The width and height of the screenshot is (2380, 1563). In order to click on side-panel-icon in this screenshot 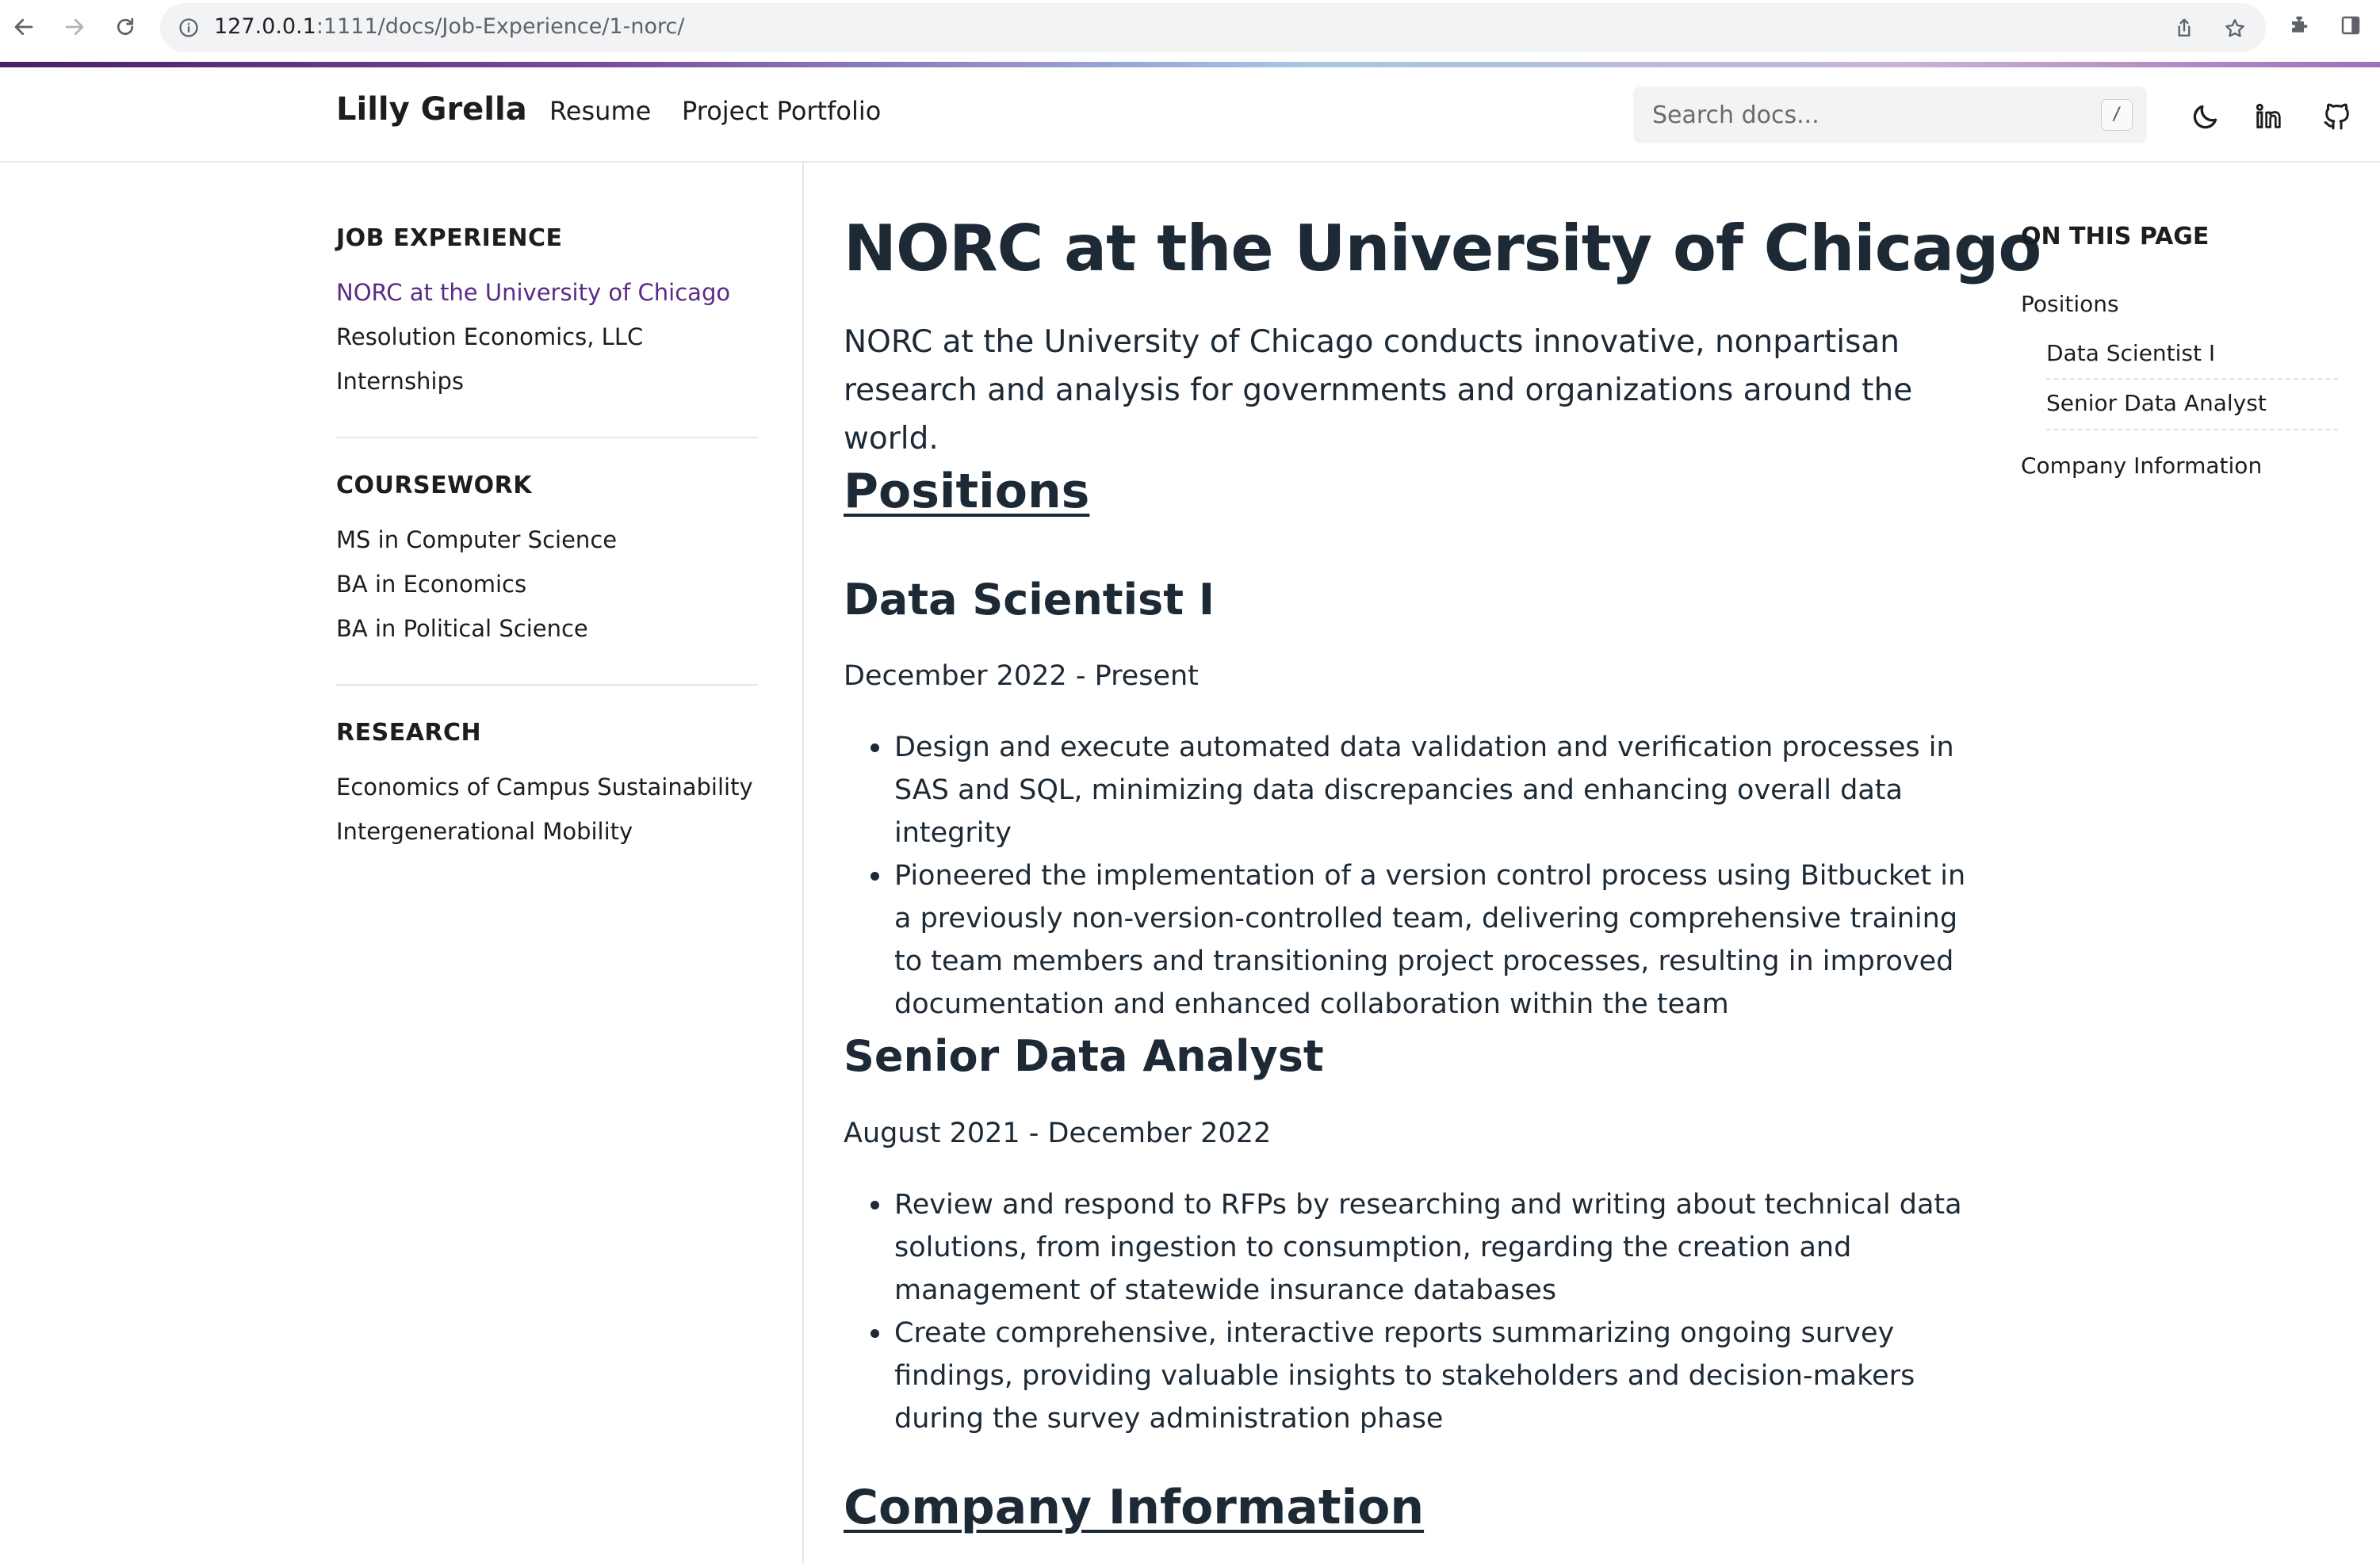, I will do `click(2351, 25)`.